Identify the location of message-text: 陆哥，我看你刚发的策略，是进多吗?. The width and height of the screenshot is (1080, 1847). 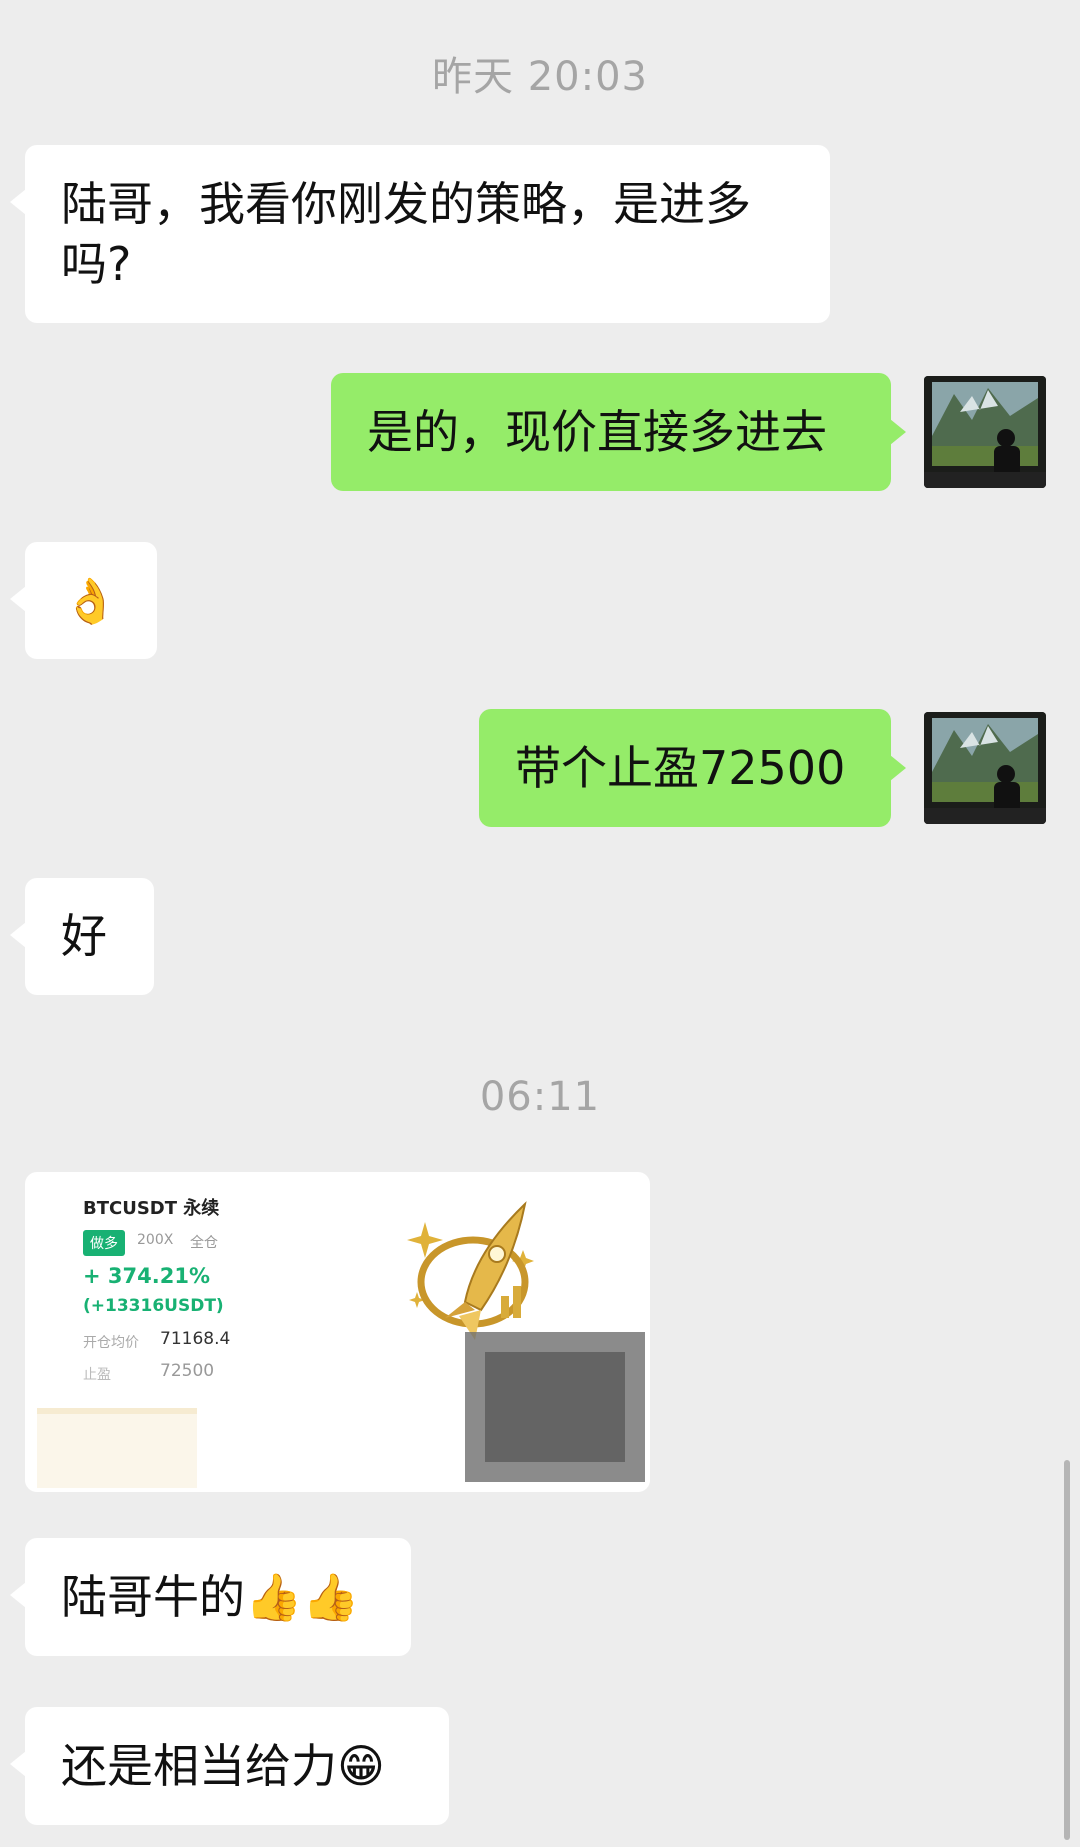
(406, 234).